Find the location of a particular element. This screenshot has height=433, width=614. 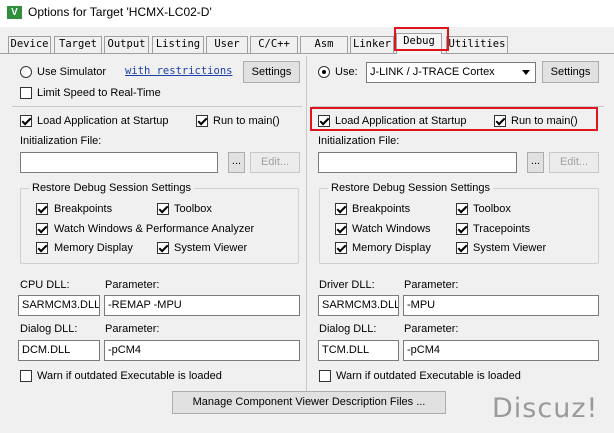

right-system-viewer-checkbox is located at coordinates (462, 248).